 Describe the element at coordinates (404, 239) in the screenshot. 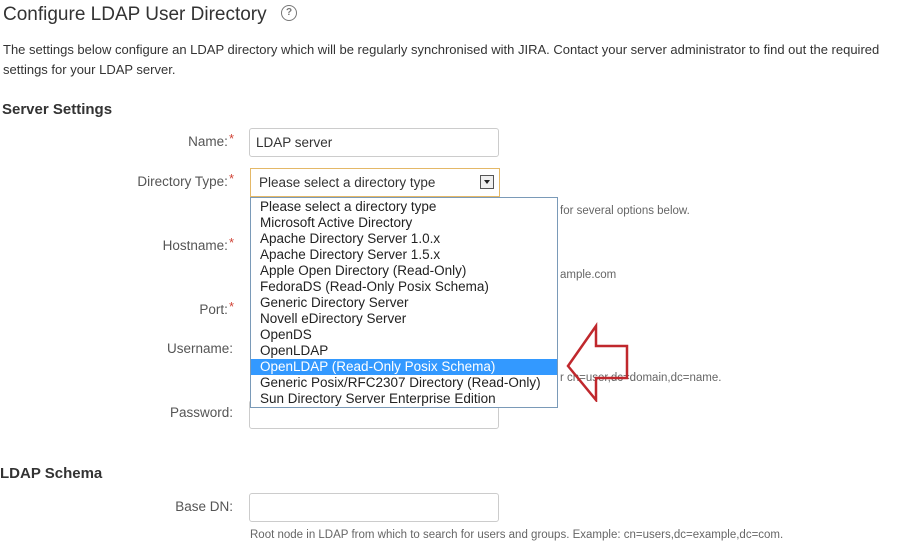

I see `dropdown-option: Apache Directory Server 1.0.x` at that location.